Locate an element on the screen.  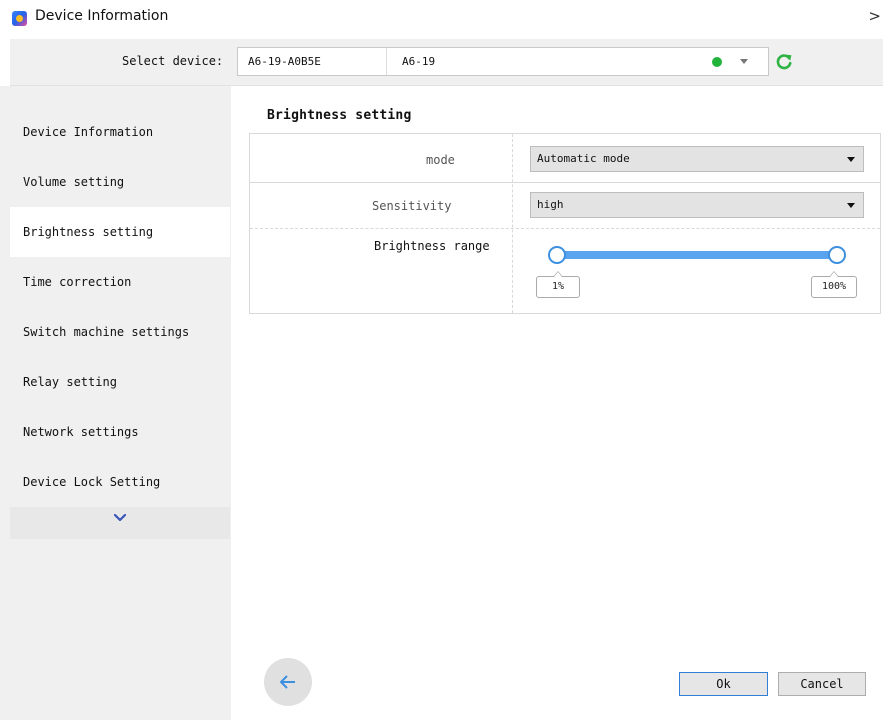
chevron-down-icon is located at coordinates (120, 518).